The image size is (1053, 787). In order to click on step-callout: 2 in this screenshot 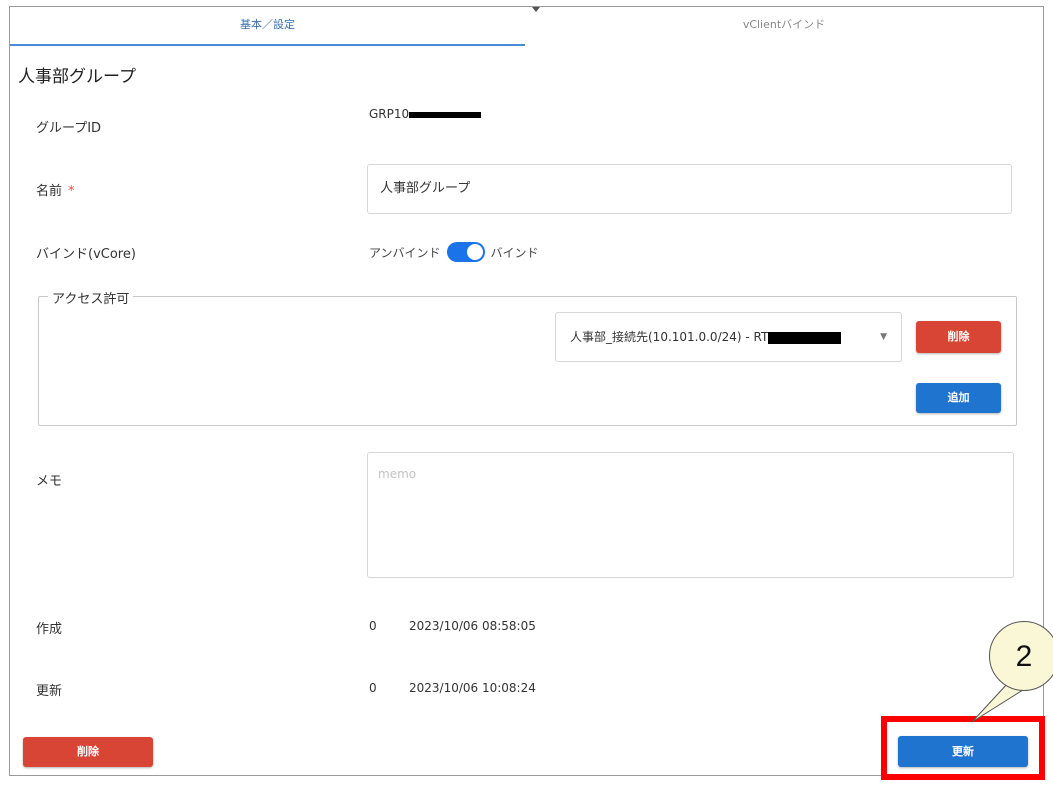, I will do `click(1021, 656)`.